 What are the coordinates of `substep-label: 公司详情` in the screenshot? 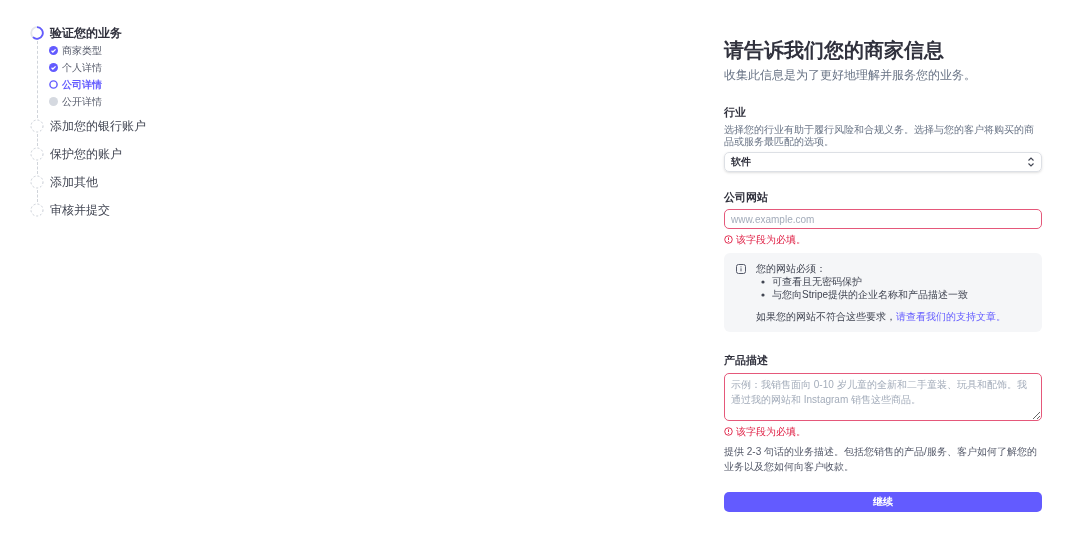 It's located at (82, 84).